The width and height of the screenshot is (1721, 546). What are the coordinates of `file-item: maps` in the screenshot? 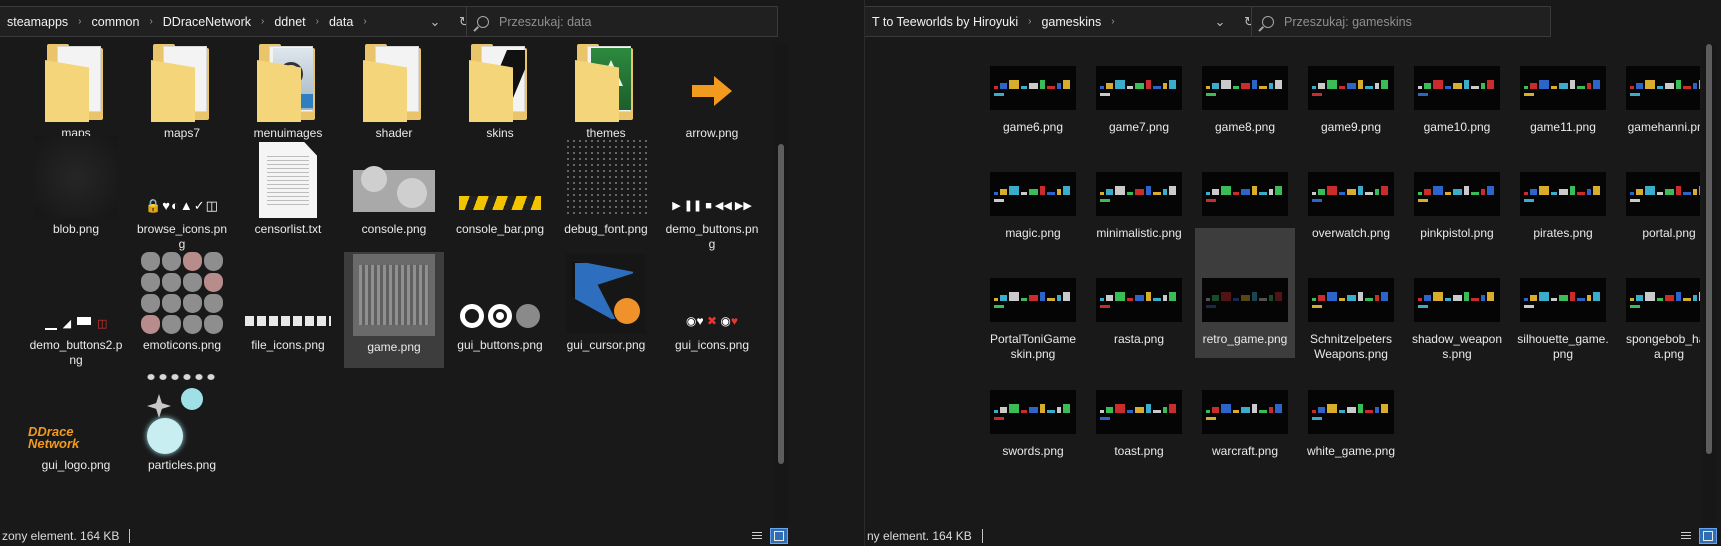 It's located at (76, 92).